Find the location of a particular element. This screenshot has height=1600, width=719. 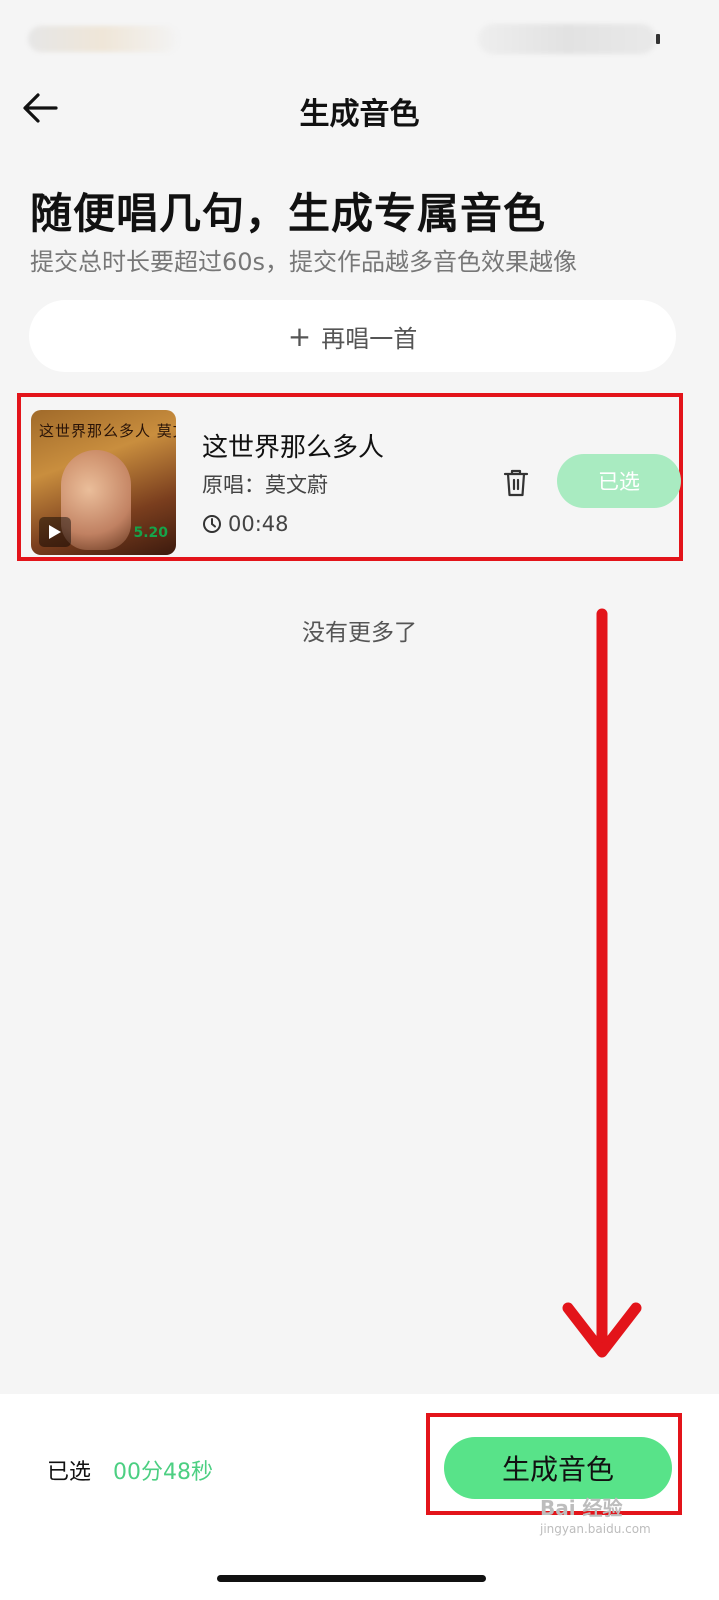

status-bar-indicators-blurred is located at coordinates (567, 39).